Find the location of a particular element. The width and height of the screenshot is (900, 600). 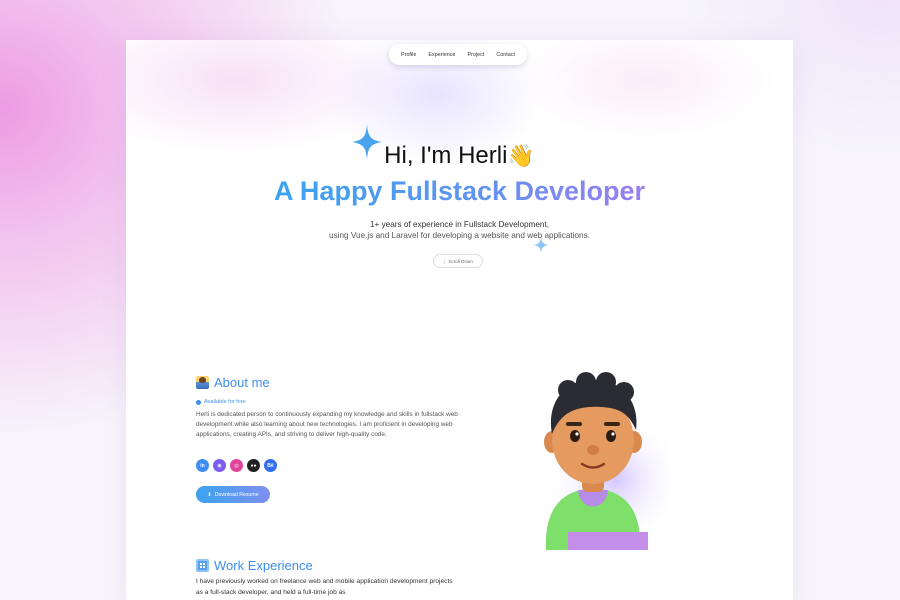

linkedin-icon: in is located at coordinates (202, 465).